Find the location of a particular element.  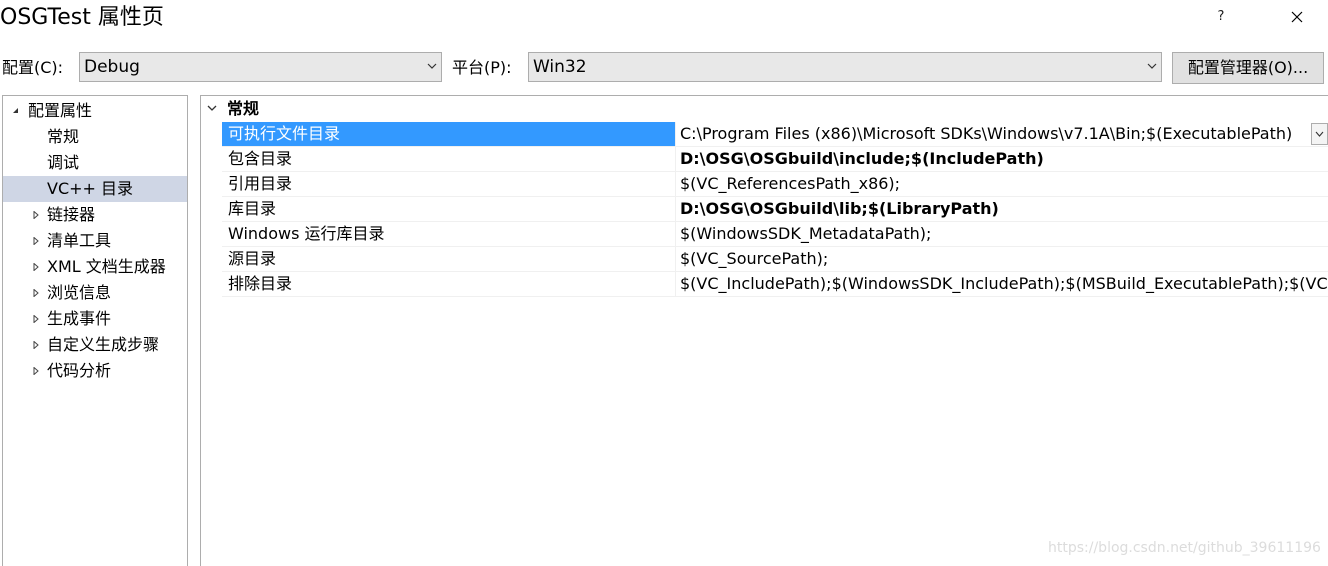

tree-item-custom-build-step: 自定义生成步骤 is located at coordinates (95, 345).